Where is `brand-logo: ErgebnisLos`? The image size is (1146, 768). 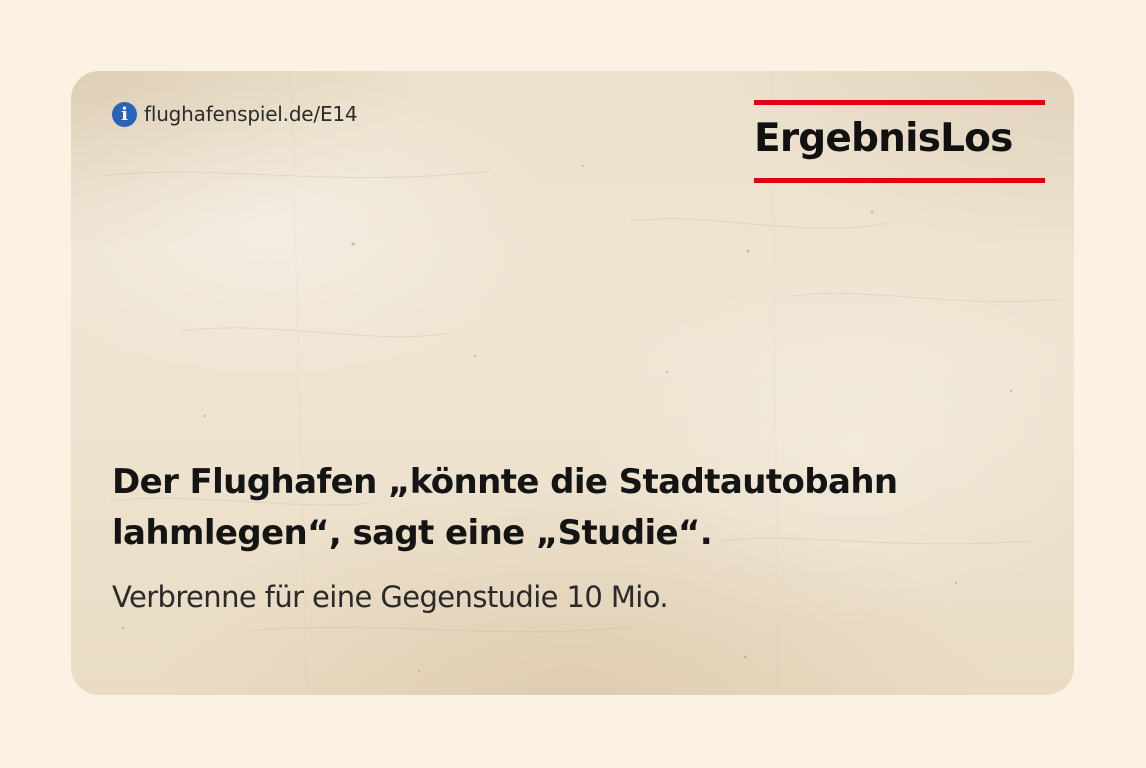 brand-logo: ErgebnisLos is located at coordinates (899, 142).